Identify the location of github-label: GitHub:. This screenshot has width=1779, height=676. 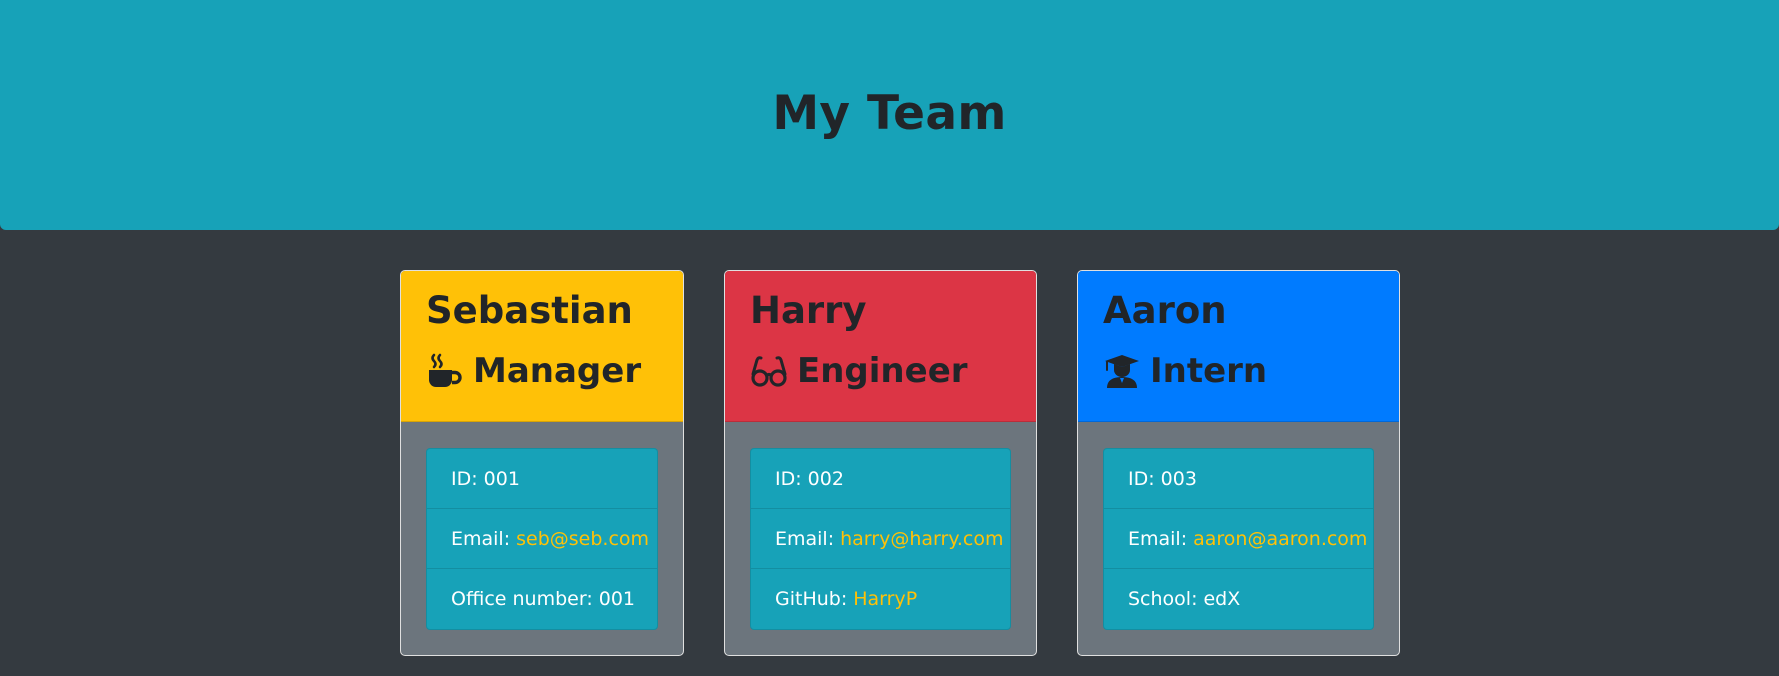
(811, 599).